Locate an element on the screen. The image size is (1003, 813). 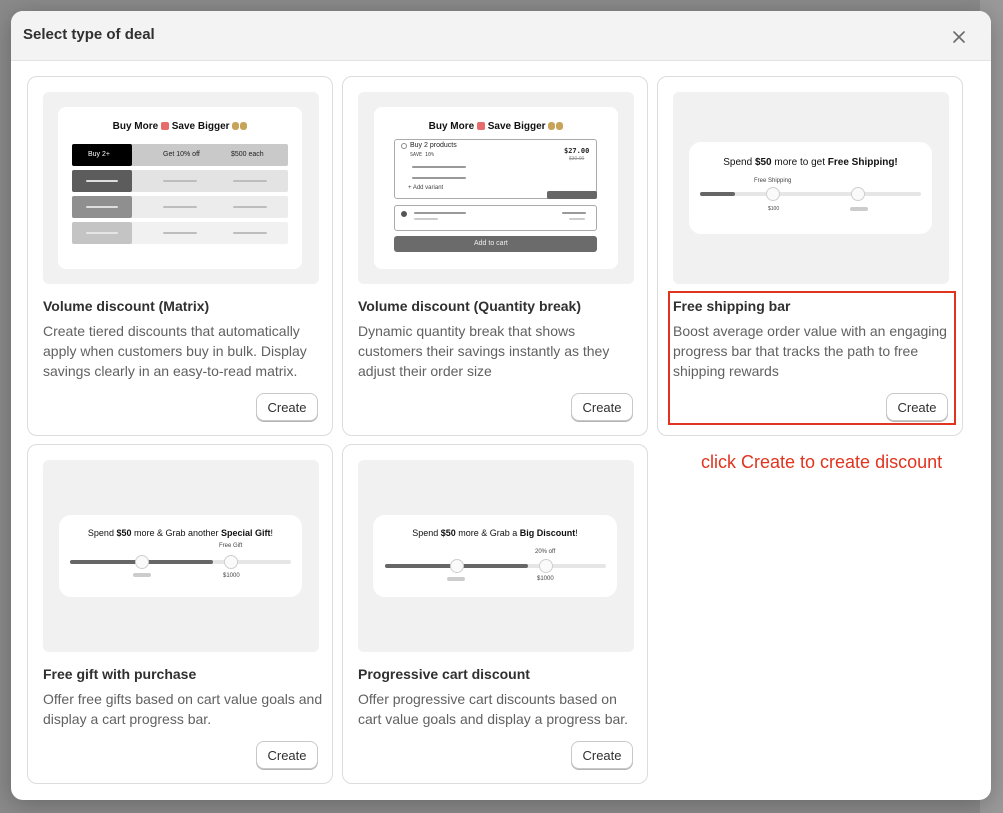
create-button-quantity-break: Create is located at coordinates (602, 407).